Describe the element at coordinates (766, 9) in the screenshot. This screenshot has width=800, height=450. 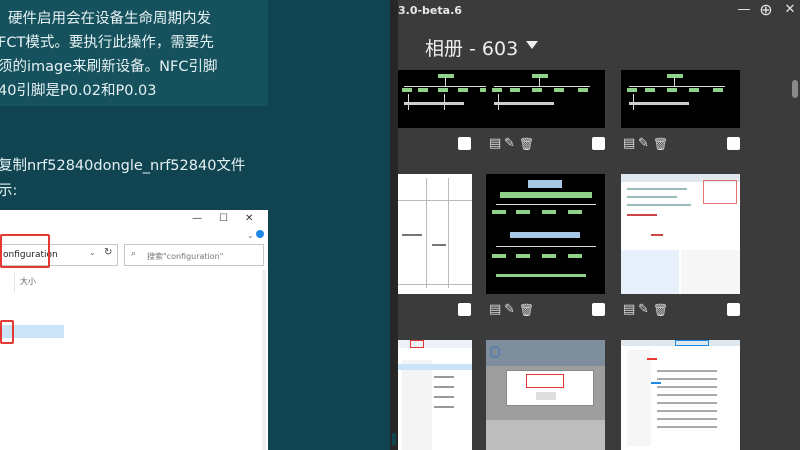
I see `add-circle-icon: ⊕` at that location.